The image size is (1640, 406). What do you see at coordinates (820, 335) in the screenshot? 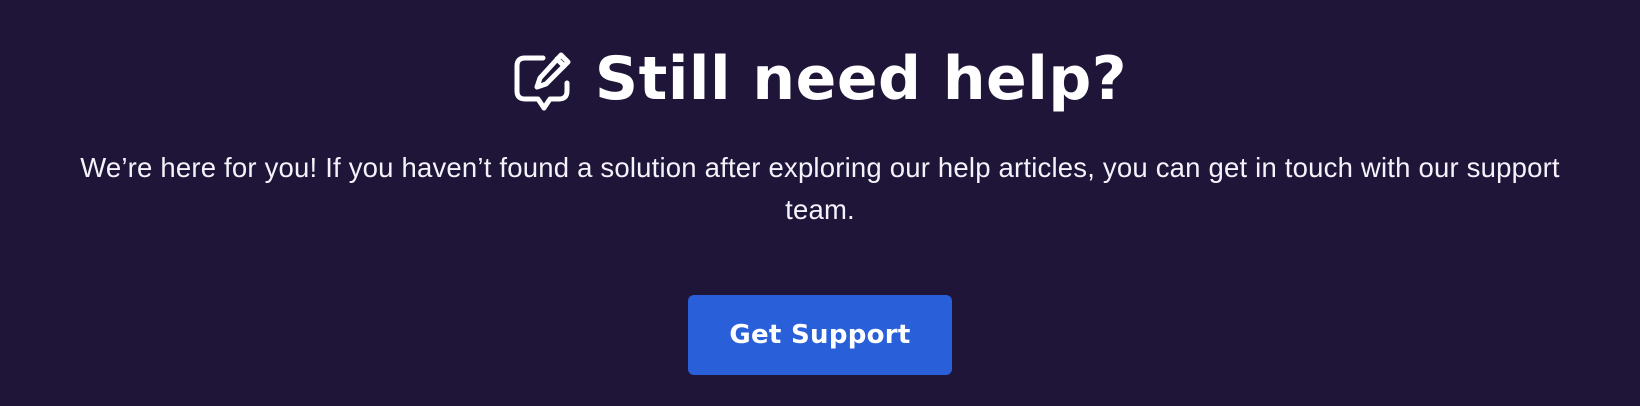
I see `get-support-button: Get Support` at bounding box center [820, 335].